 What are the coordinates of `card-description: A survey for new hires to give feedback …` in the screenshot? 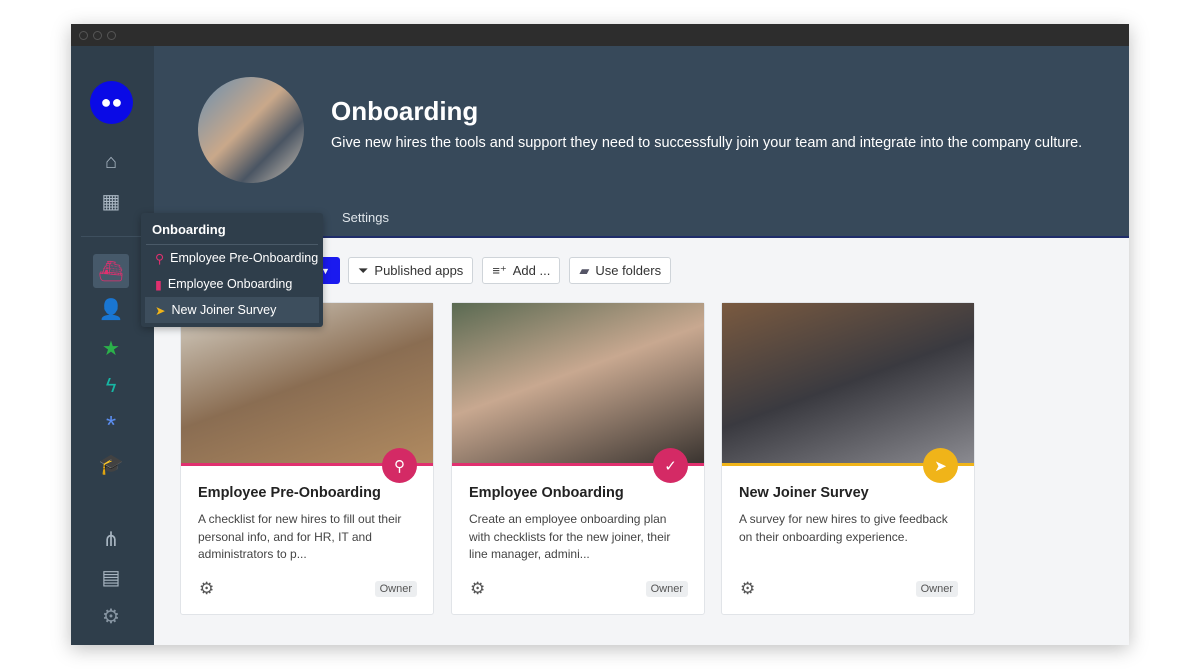 It's located at (843, 528).